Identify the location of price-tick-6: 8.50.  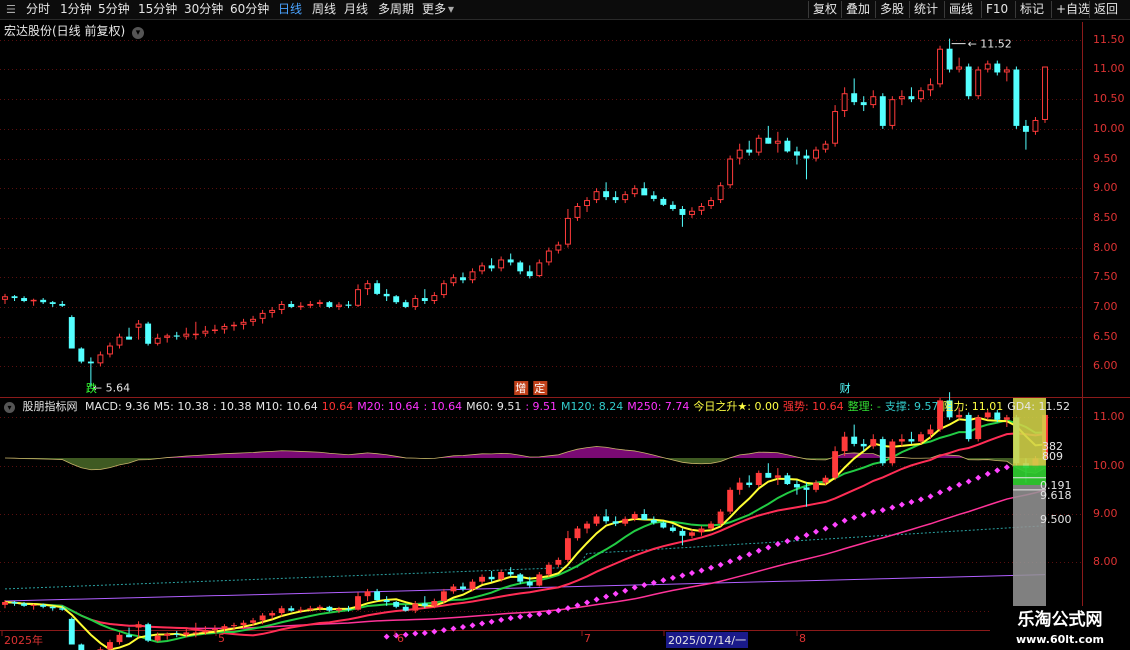
(1105, 217).